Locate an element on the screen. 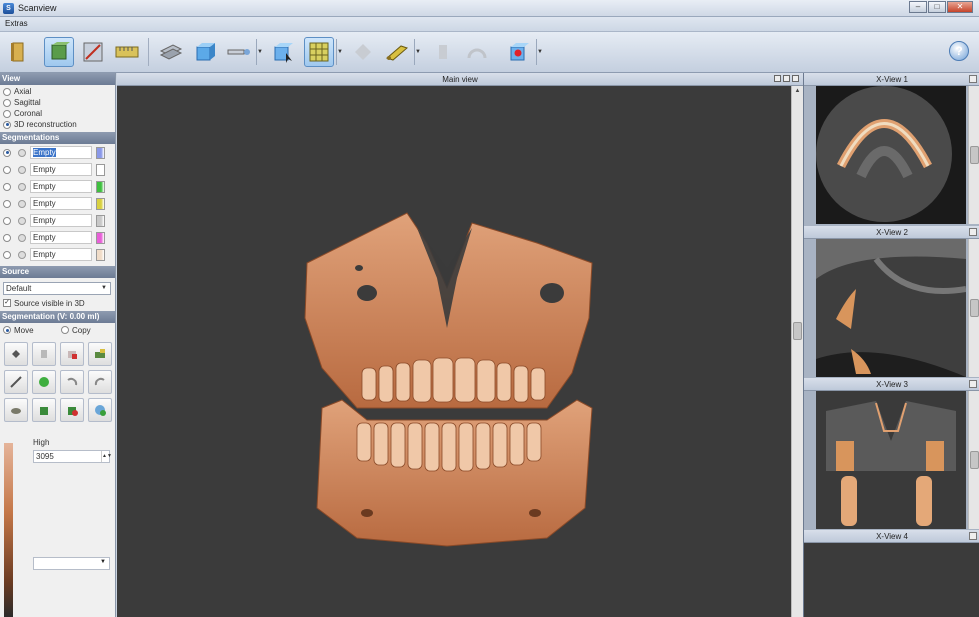  rotate-cube-button is located at coordinates (205, 52).